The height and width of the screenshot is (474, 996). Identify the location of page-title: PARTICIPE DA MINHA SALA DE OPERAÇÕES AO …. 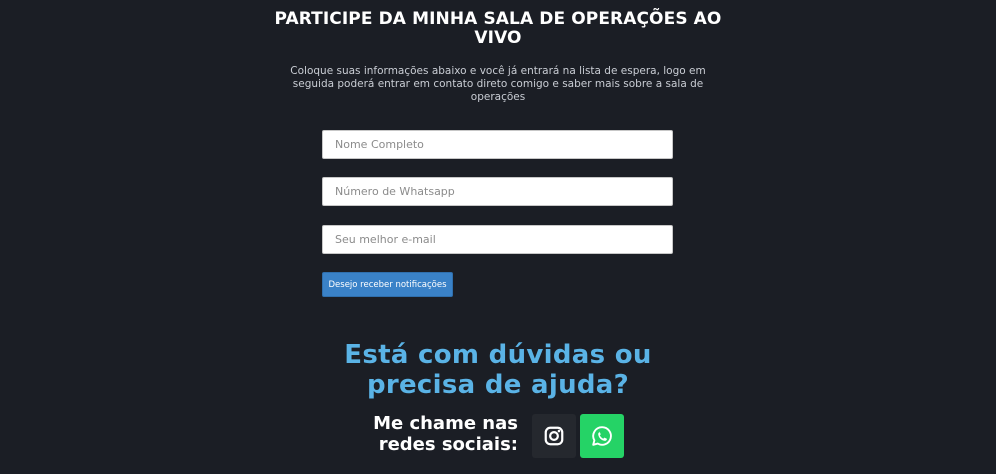
(498, 28).